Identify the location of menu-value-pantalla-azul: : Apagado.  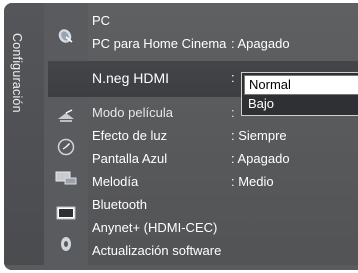
(260, 158).